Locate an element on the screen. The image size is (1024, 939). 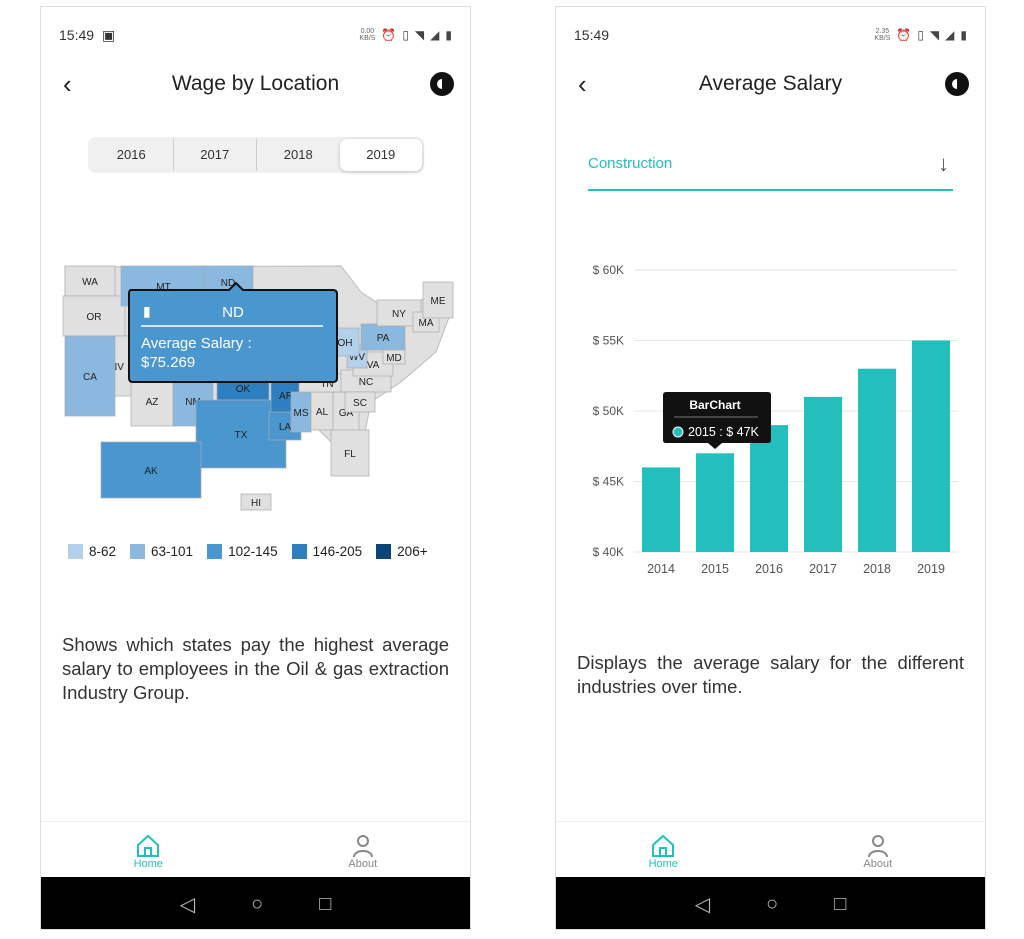
year-tab-2017: 2017 is located at coordinates (215, 155).